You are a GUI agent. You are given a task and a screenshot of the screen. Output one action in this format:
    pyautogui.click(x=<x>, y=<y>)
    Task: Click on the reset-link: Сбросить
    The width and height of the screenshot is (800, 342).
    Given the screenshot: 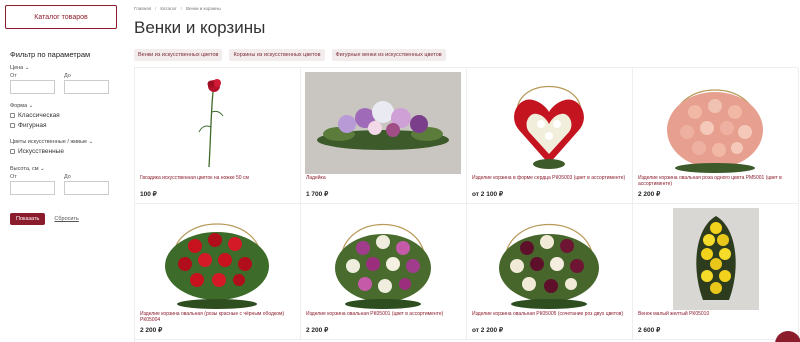 What is the action you would take?
    pyautogui.click(x=66, y=219)
    